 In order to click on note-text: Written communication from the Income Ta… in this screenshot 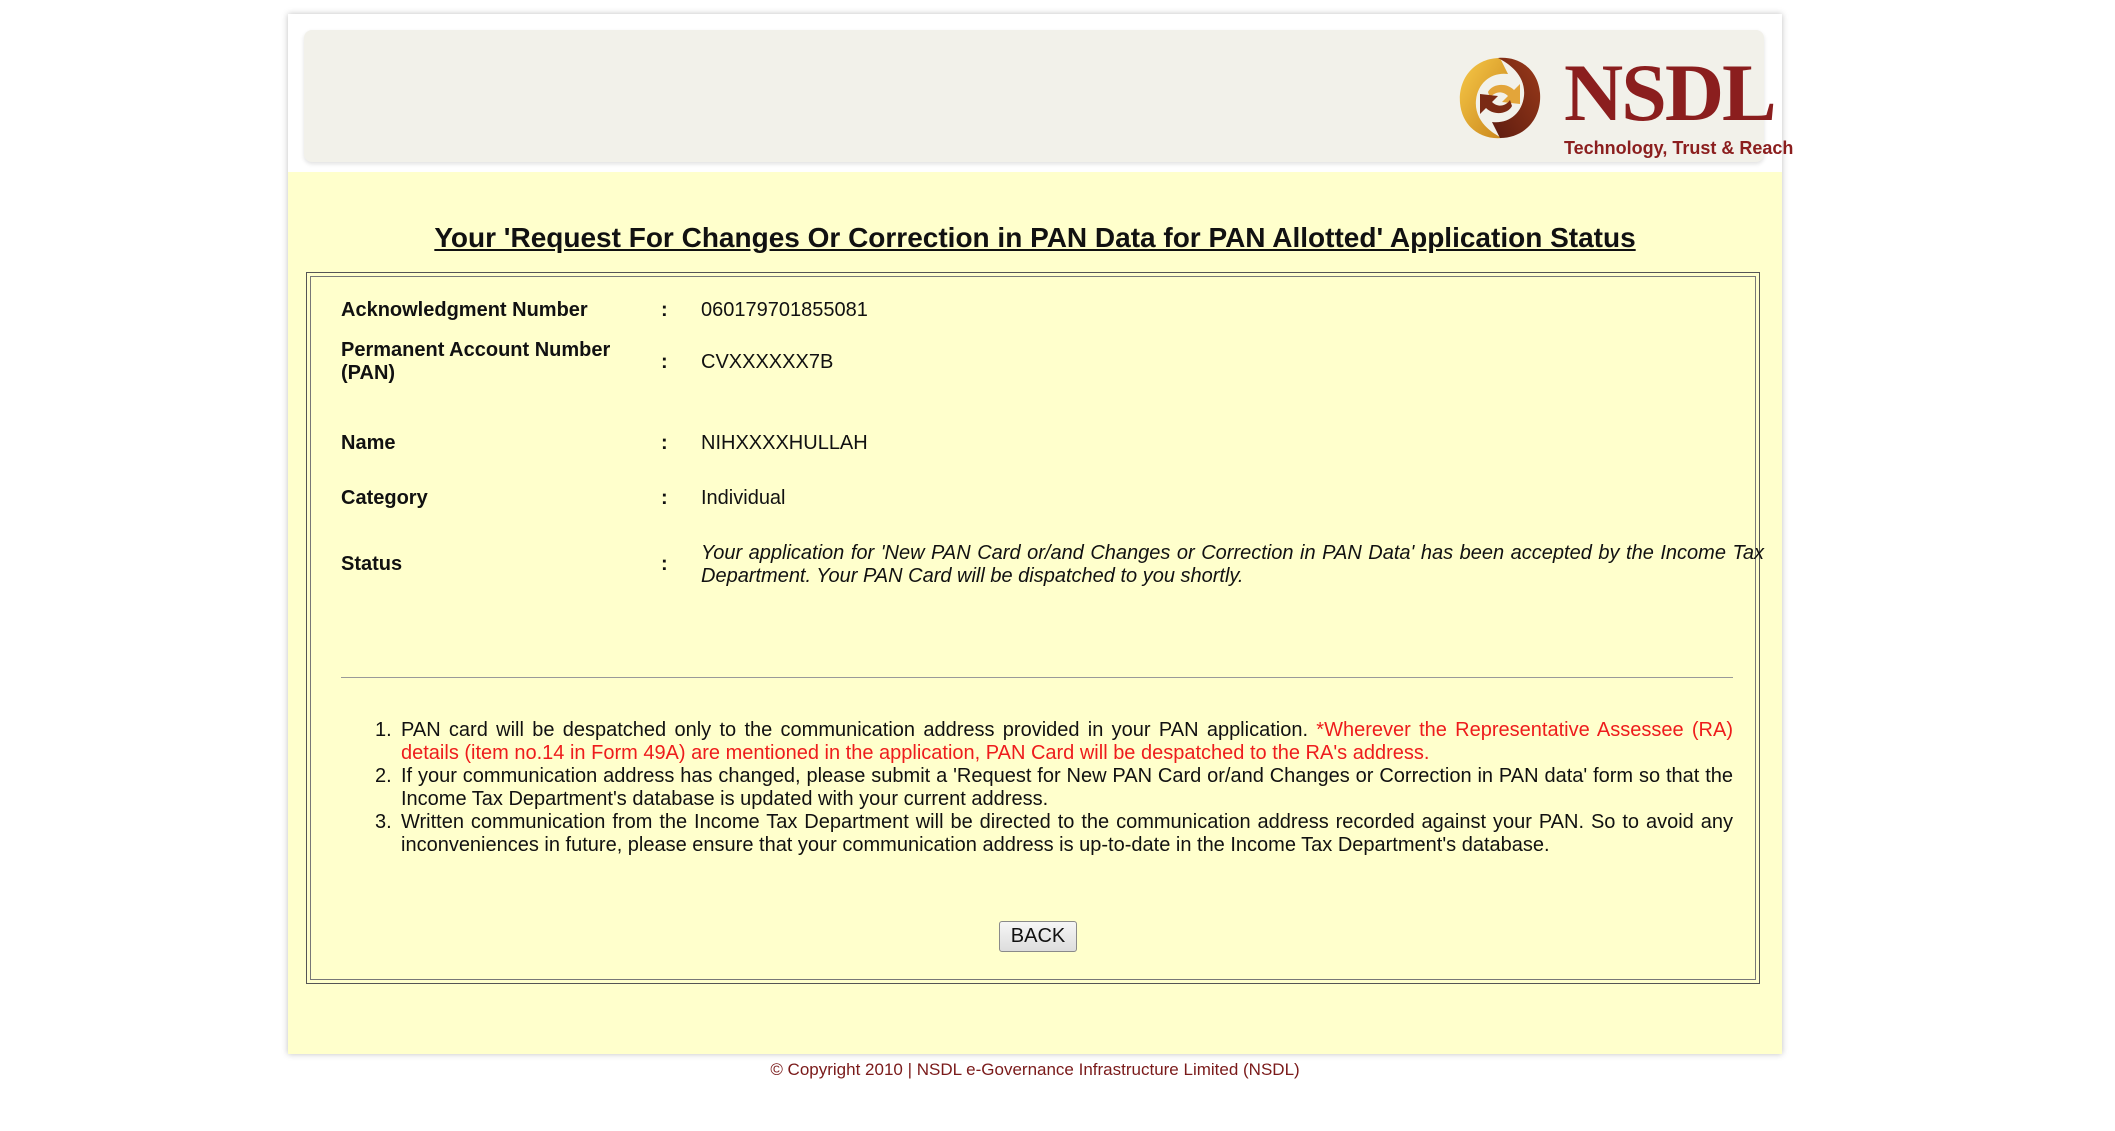, I will do `click(1067, 833)`.